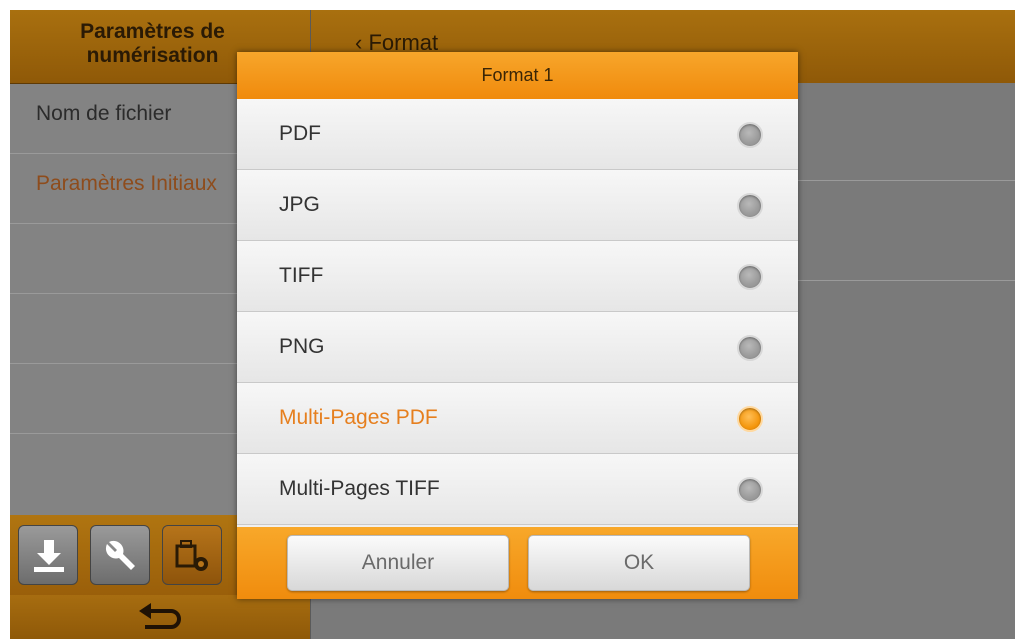  Describe the element at coordinates (359, 488) in the screenshot. I see `option-label: Multi-Pages TIFF` at that location.